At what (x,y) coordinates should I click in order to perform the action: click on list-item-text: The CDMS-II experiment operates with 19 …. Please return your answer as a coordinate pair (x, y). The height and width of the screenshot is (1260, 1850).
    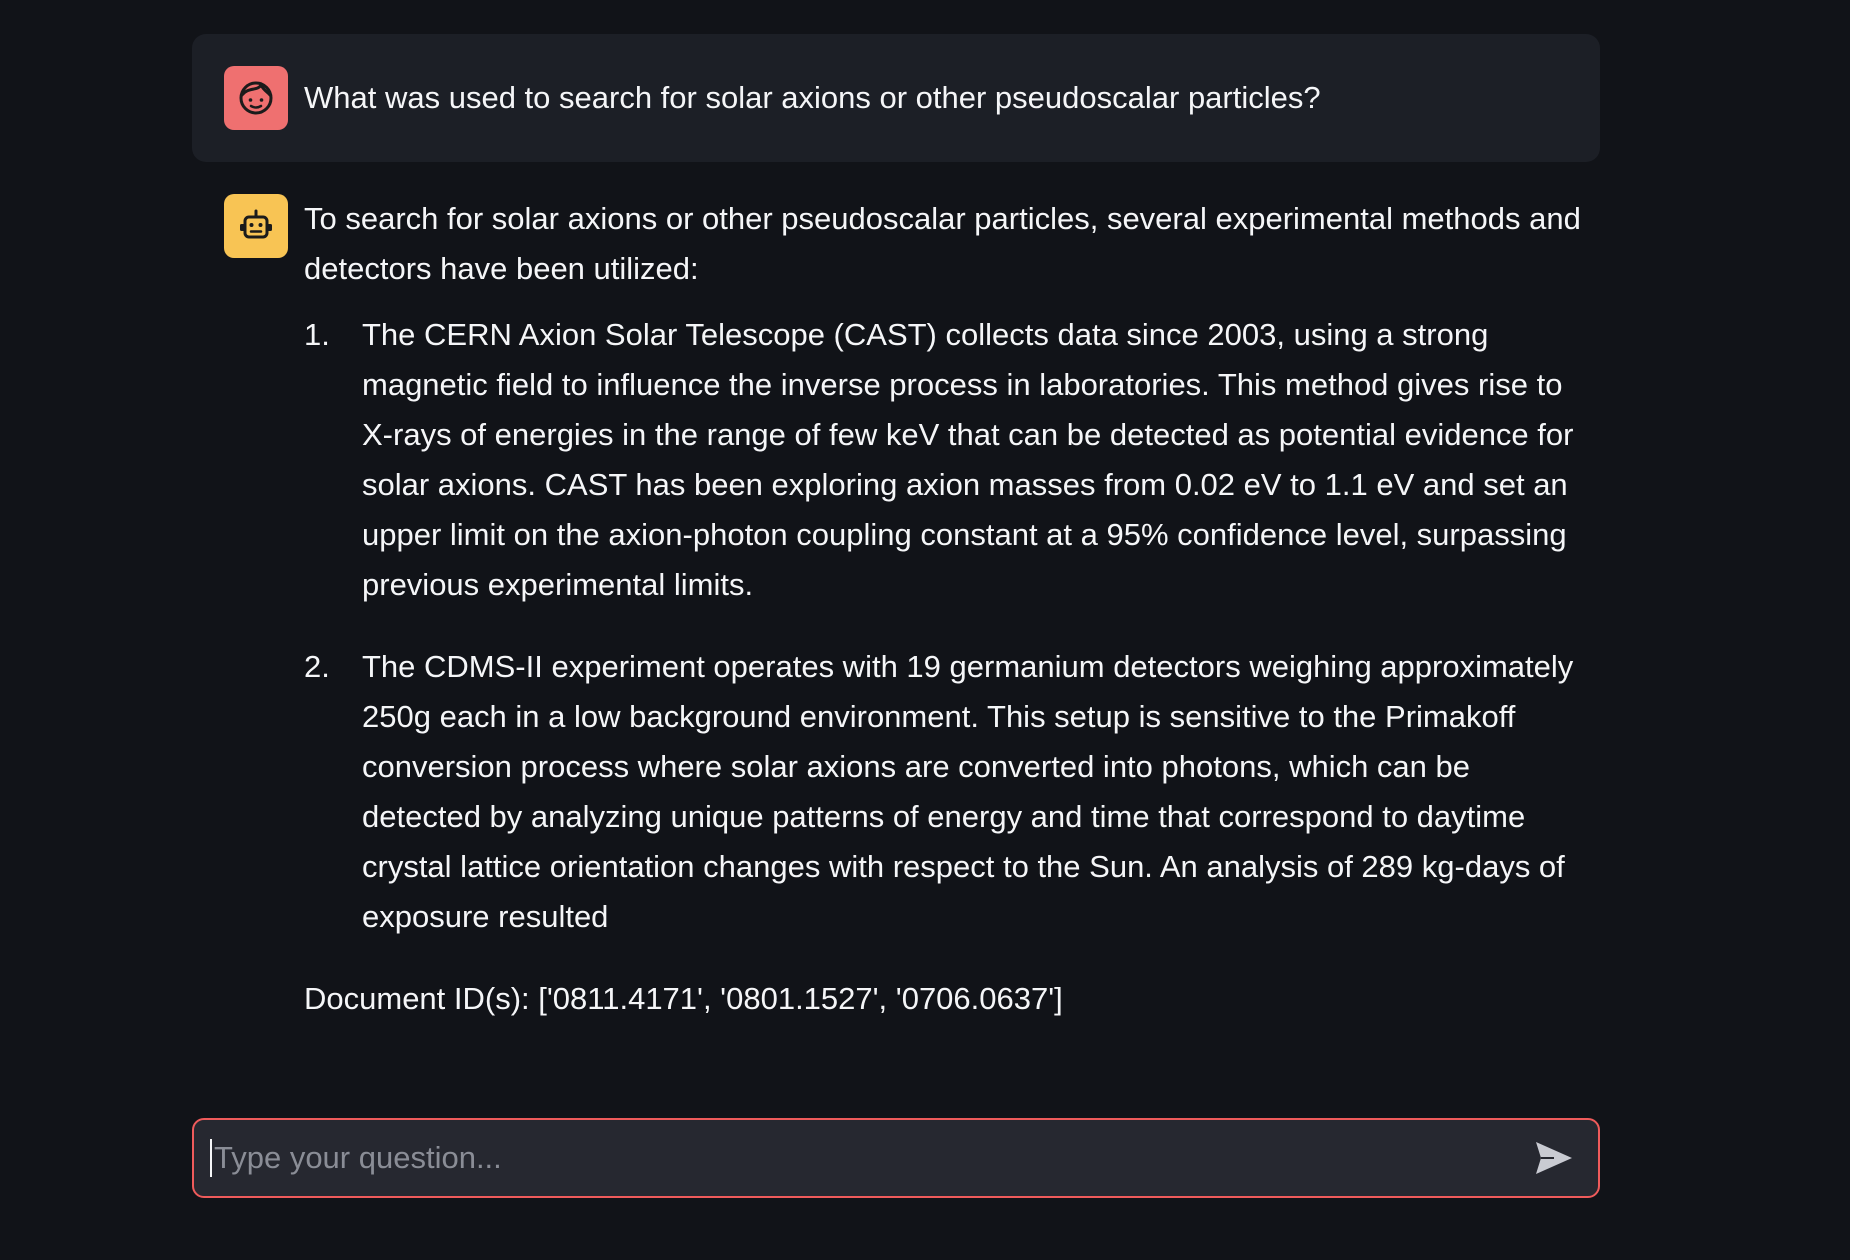
    Looking at the image, I should click on (968, 791).